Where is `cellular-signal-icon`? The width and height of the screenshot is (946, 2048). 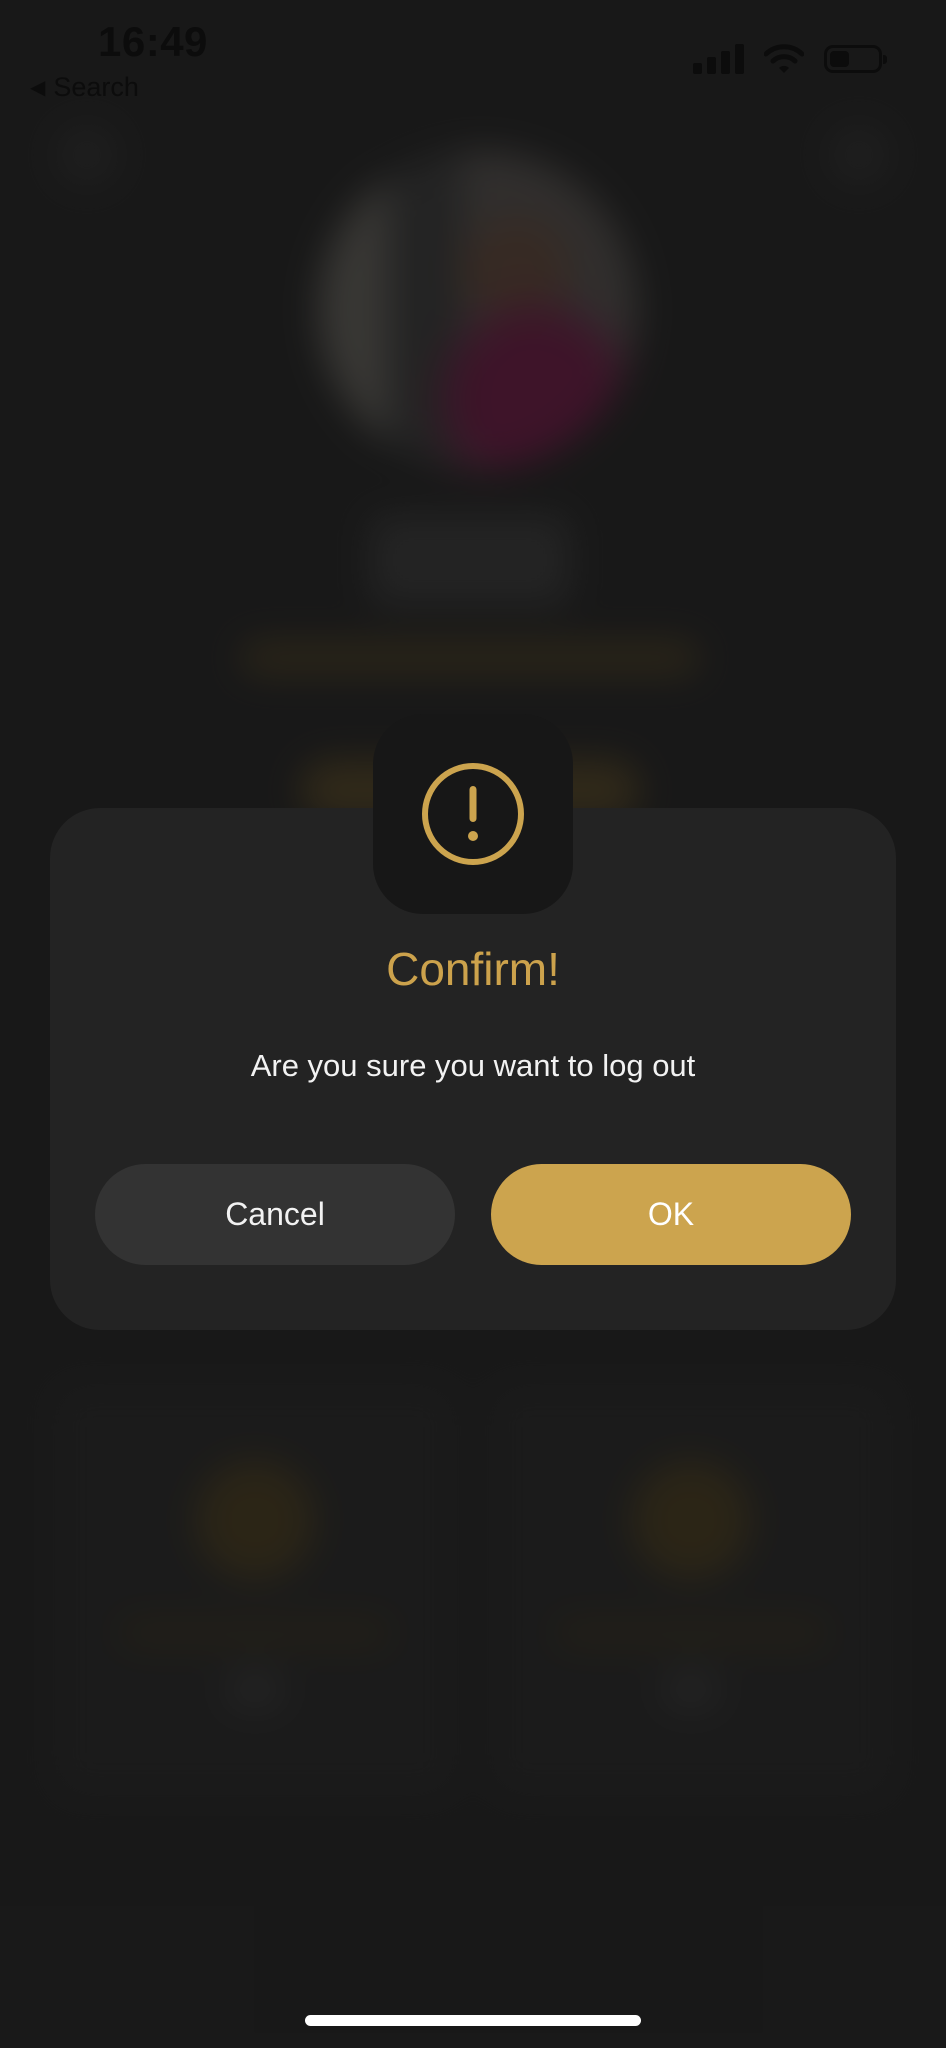
cellular-signal-icon is located at coordinates (718, 59).